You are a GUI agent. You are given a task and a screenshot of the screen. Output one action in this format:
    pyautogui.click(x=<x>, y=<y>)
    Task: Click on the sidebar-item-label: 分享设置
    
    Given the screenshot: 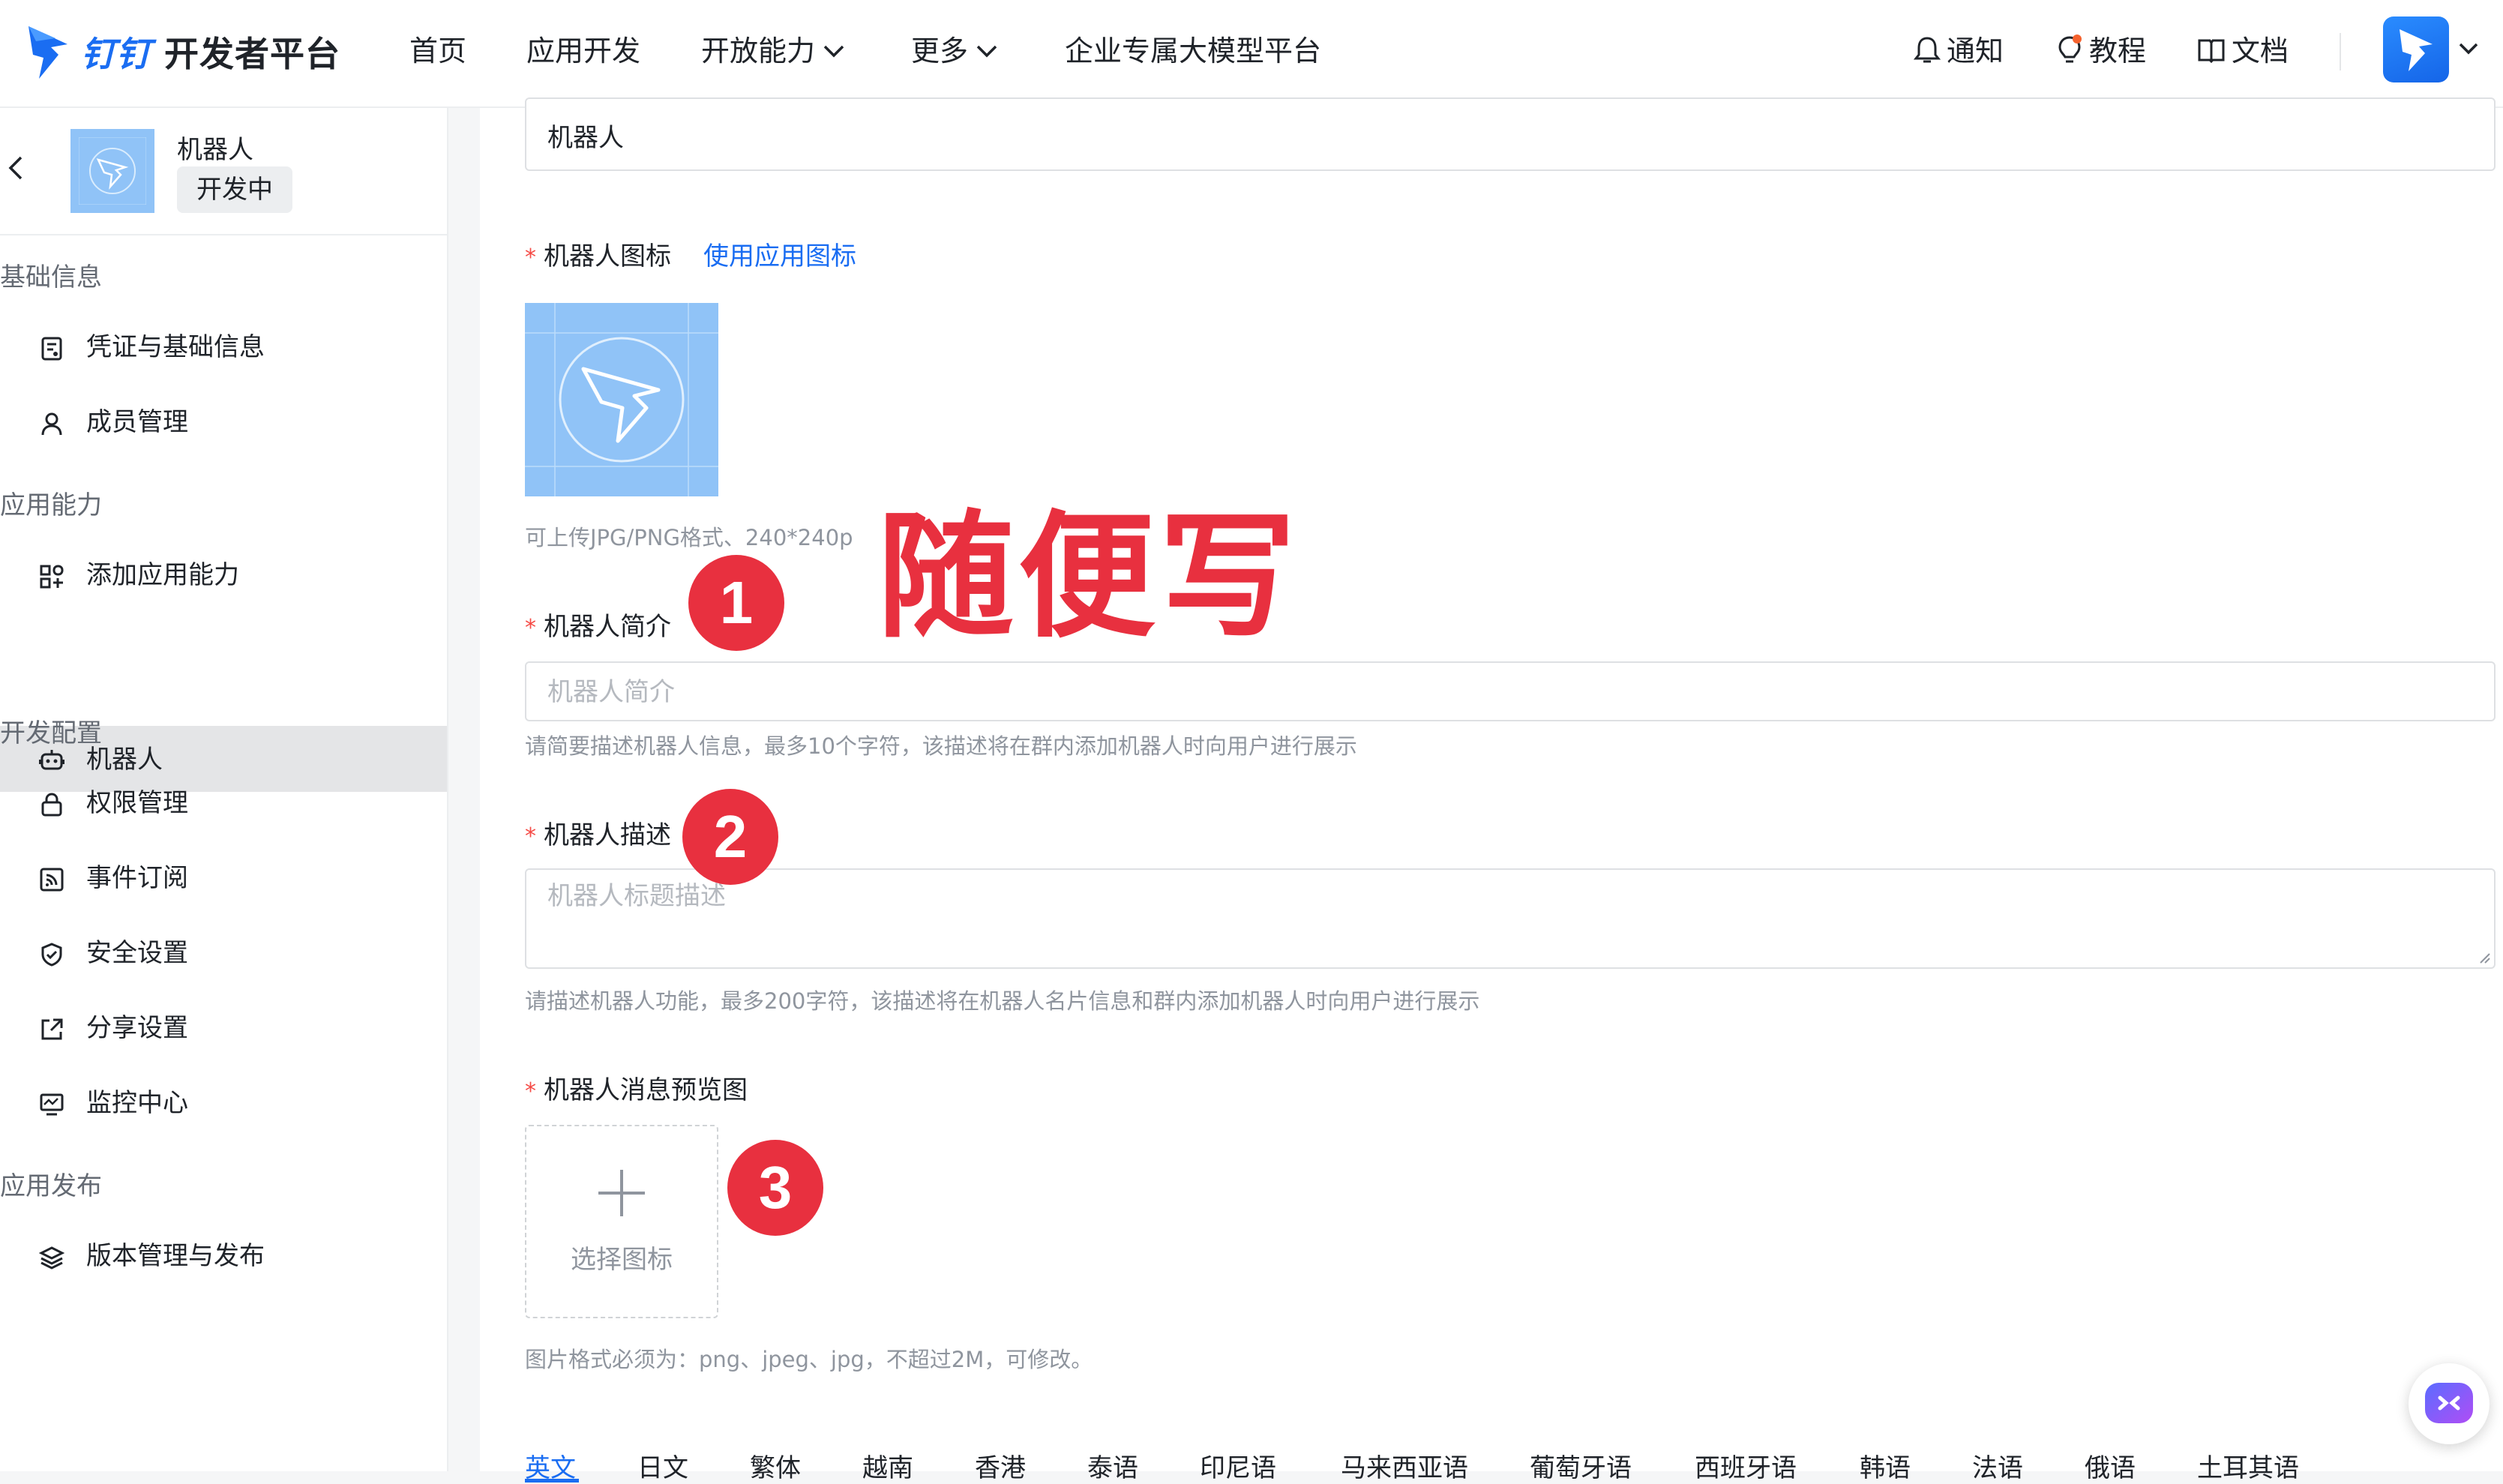 What is the action you would take?
    pyautogui.click(x=137, y=1028)
    